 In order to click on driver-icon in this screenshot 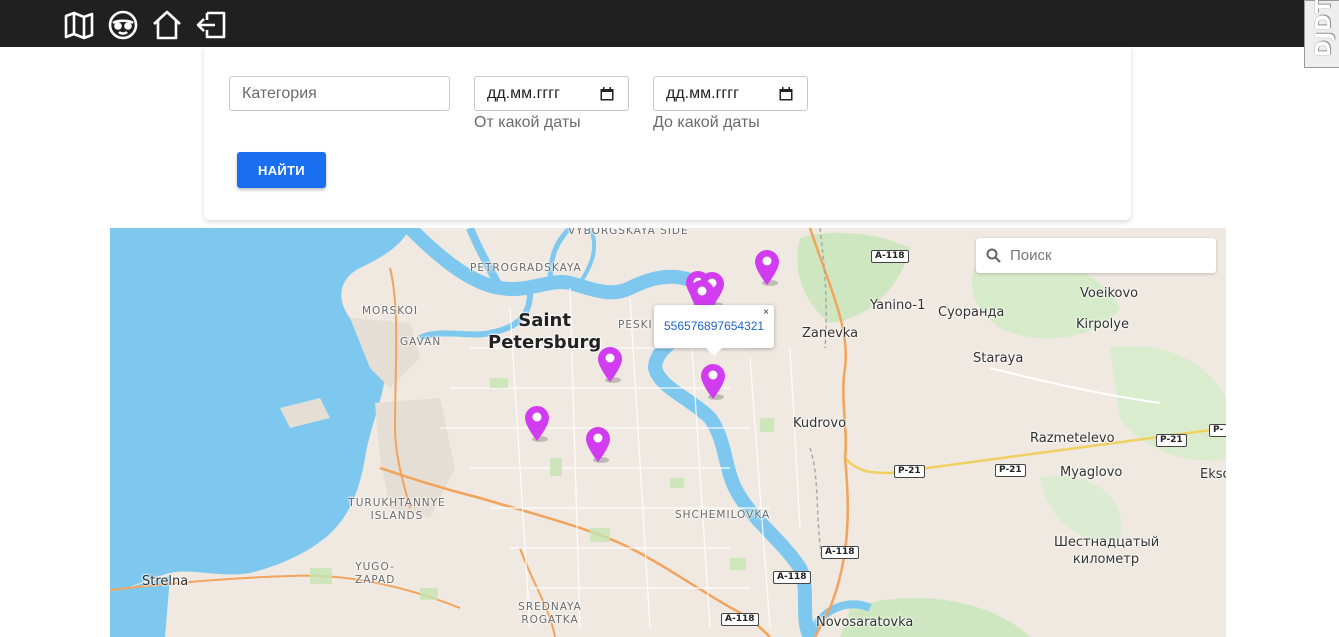, I will do `click(123, 25)`.